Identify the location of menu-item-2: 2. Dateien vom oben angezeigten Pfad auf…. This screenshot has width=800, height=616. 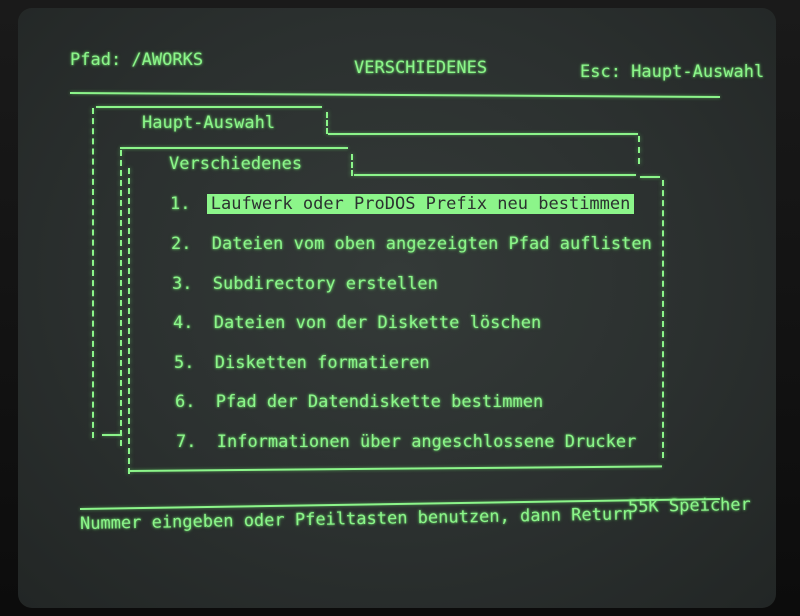
(411, 244).